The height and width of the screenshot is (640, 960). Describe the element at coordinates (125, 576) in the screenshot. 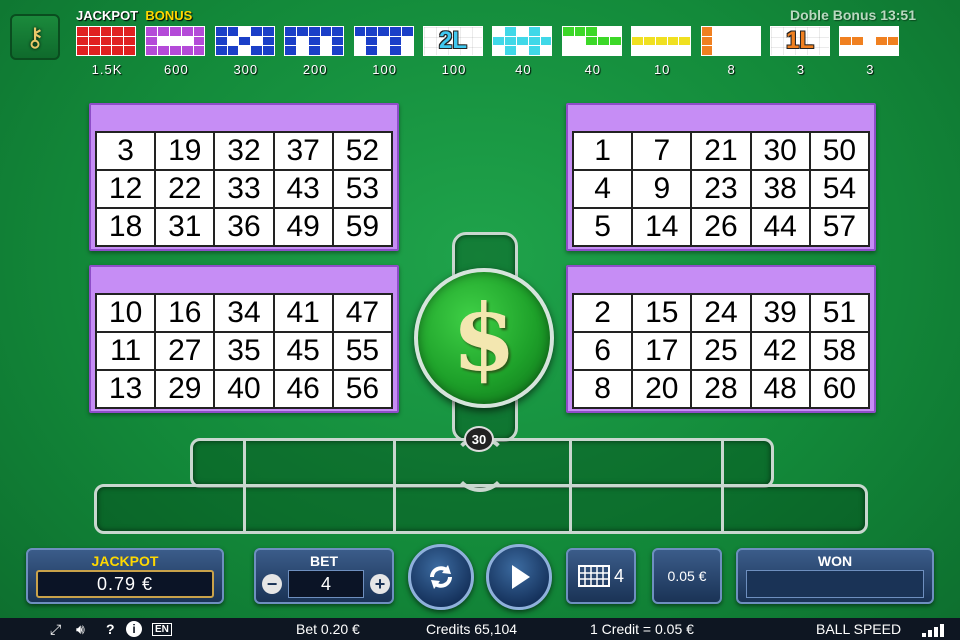

I see `jackpot-panel: JACKPOT 0.79 €` at that location.